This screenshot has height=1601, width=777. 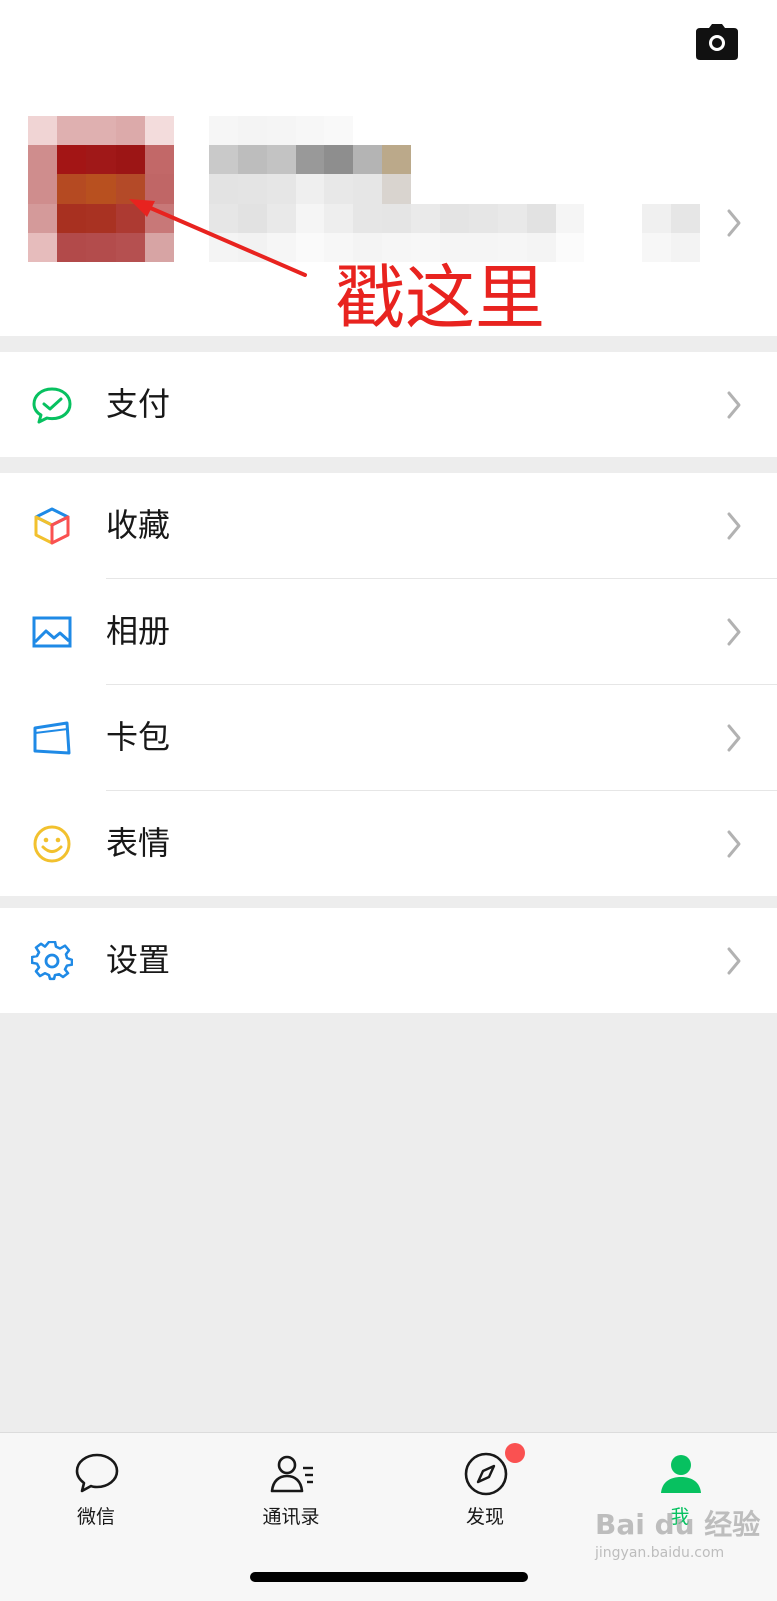 I want to click on menu-item-album: 相册, so click(x=388, y=631).